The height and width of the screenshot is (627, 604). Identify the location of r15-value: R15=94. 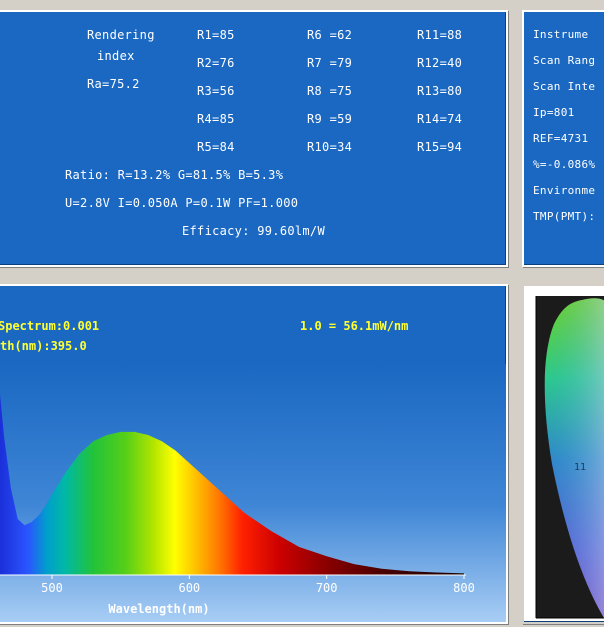
(440, 147).